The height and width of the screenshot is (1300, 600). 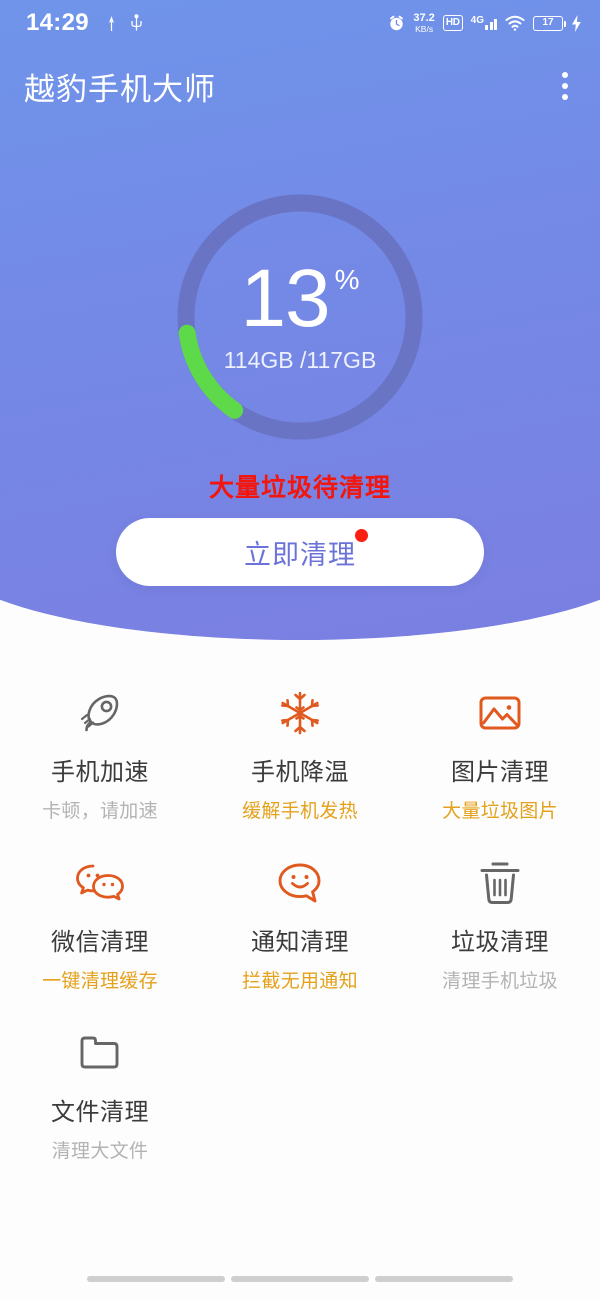 What do you see at coordinates (300, 713) in the screenshot?
I see `snowflake-icon` at bounding box center [300, 713].